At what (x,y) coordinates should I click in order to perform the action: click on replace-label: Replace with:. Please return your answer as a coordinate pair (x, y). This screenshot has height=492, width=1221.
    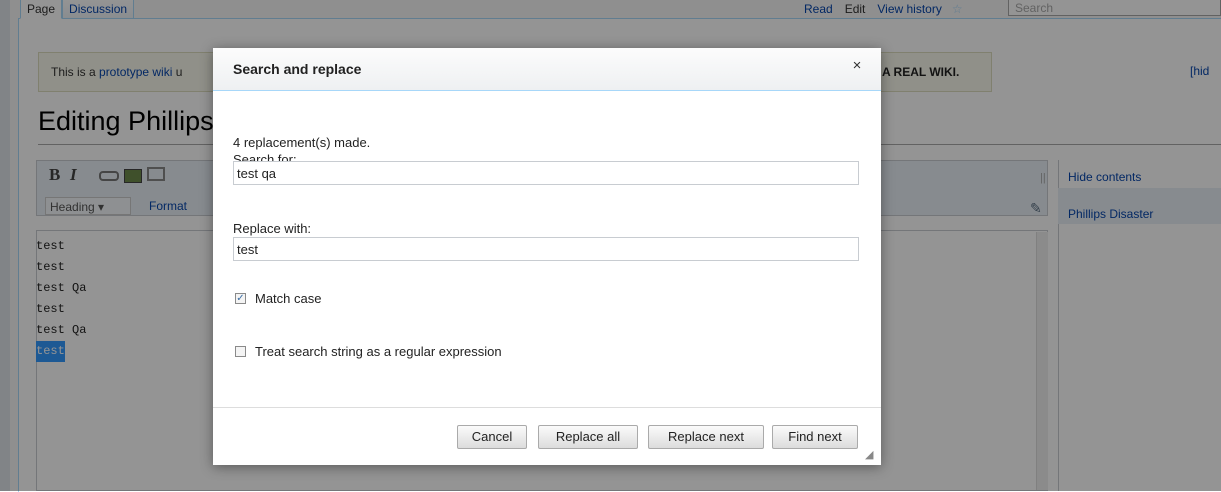
    Looking at the image, I should click on (272, 228).